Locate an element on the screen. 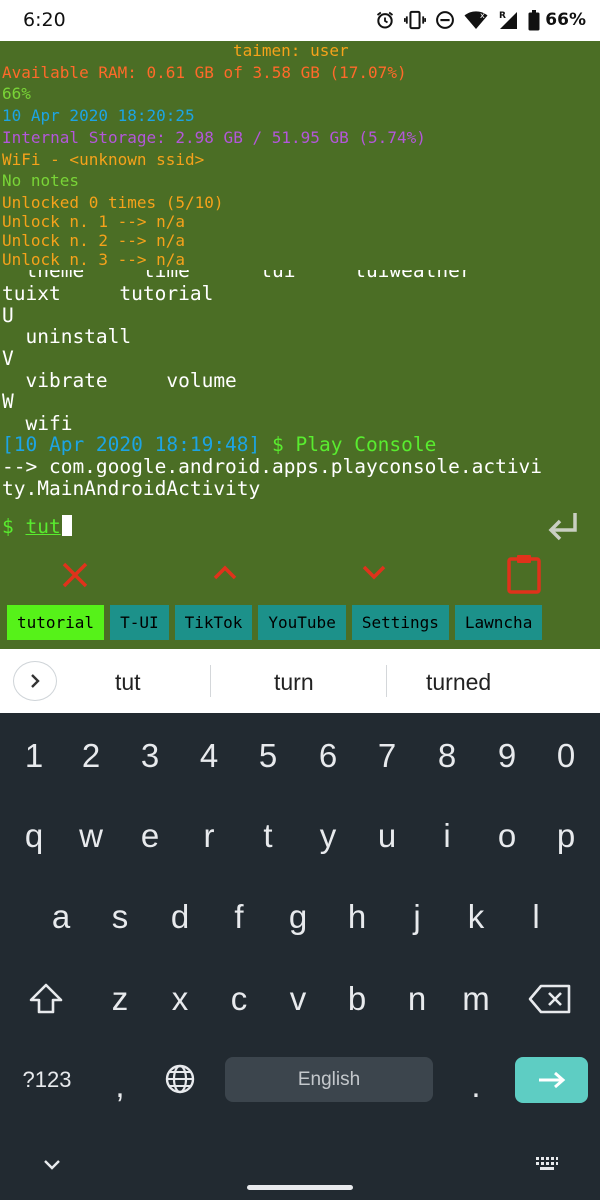 The image size is (600, 1200). key-w: w is located at coordinates (91, 836).